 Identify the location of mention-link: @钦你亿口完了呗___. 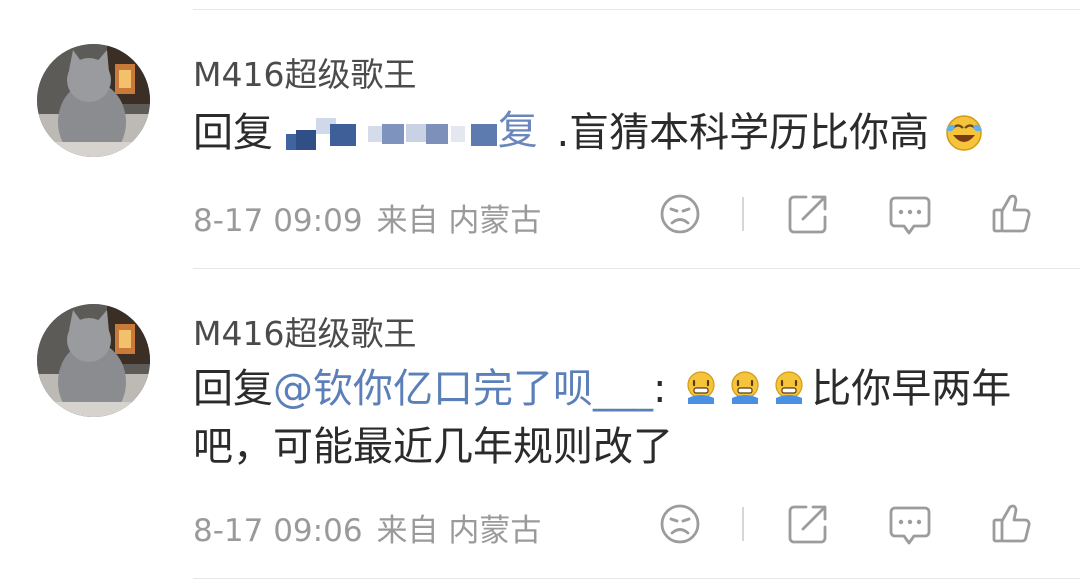
(463, 389).